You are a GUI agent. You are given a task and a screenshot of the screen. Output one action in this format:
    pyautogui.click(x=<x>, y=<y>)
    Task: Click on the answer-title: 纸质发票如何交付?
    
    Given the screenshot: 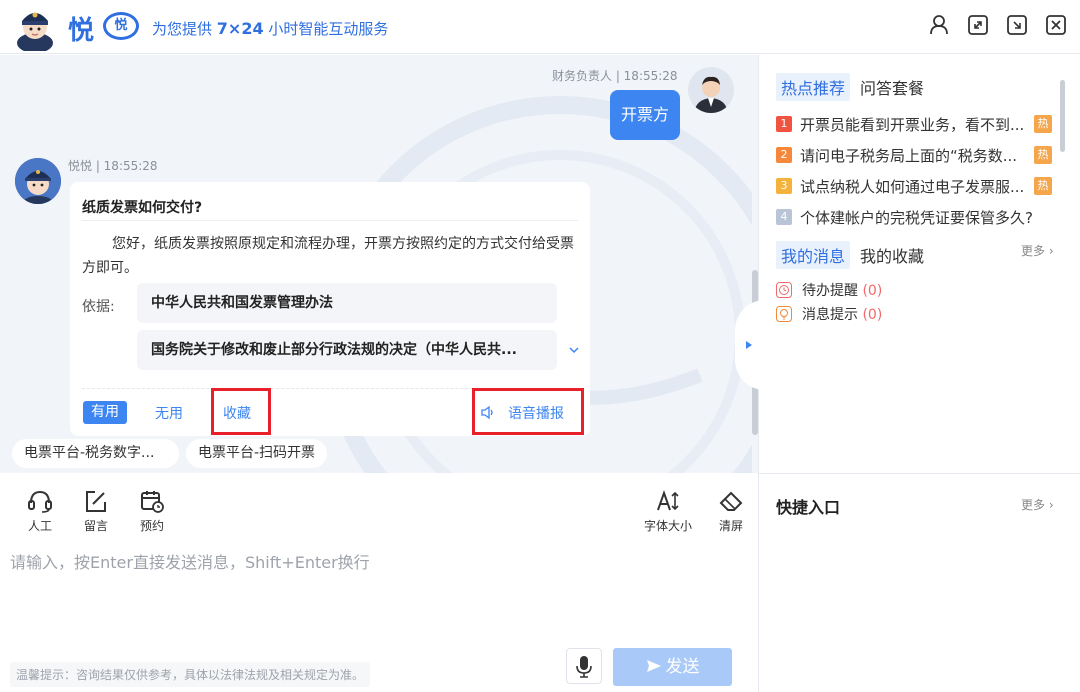 What is the action you would take?
    pyautogui.click(x=142, y=208)
    